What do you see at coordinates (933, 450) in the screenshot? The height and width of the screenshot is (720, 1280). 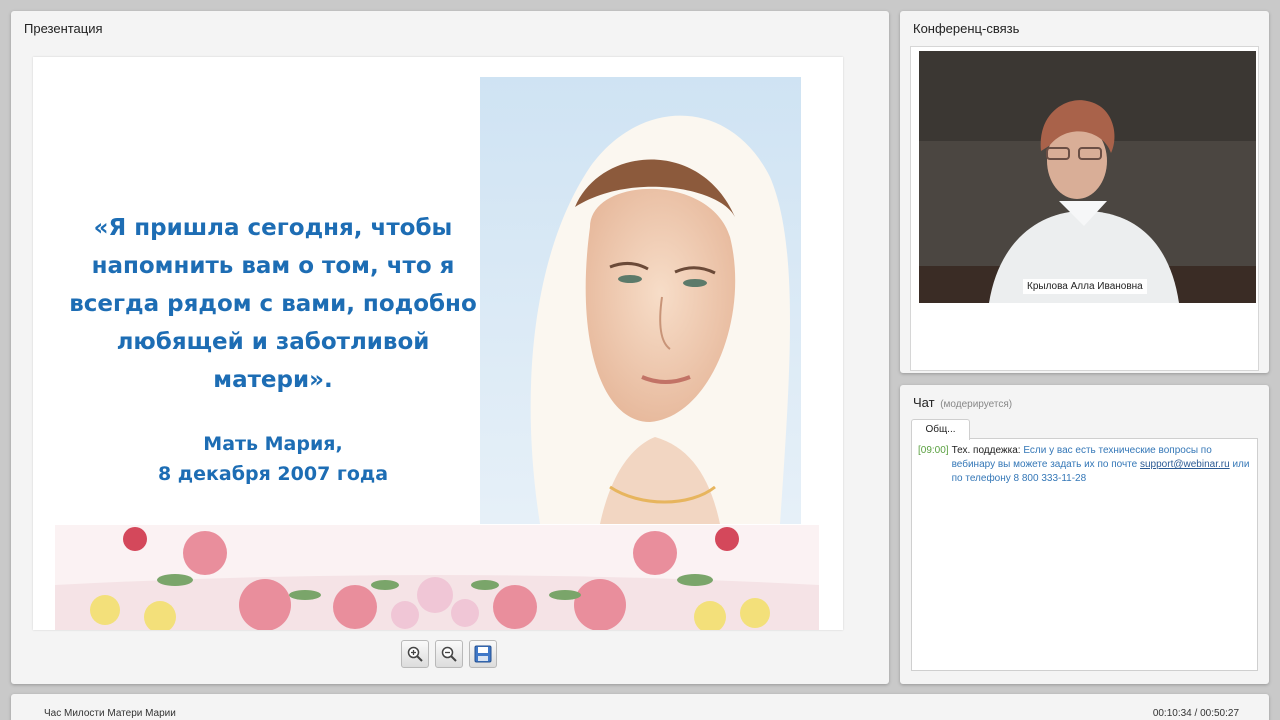 I see `chat-message-time: [09:00]` at bounding box center [933, 450].